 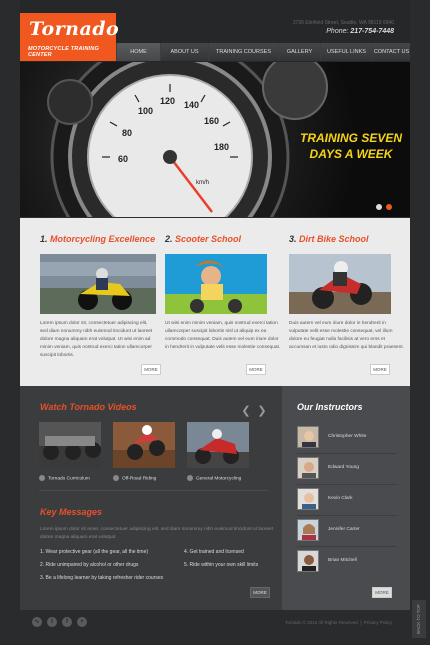 What do you see at coordinates (246, 411) in the screenshot?
I see `prev-arrow-icon: ❮` at bounding box center [246, 411].